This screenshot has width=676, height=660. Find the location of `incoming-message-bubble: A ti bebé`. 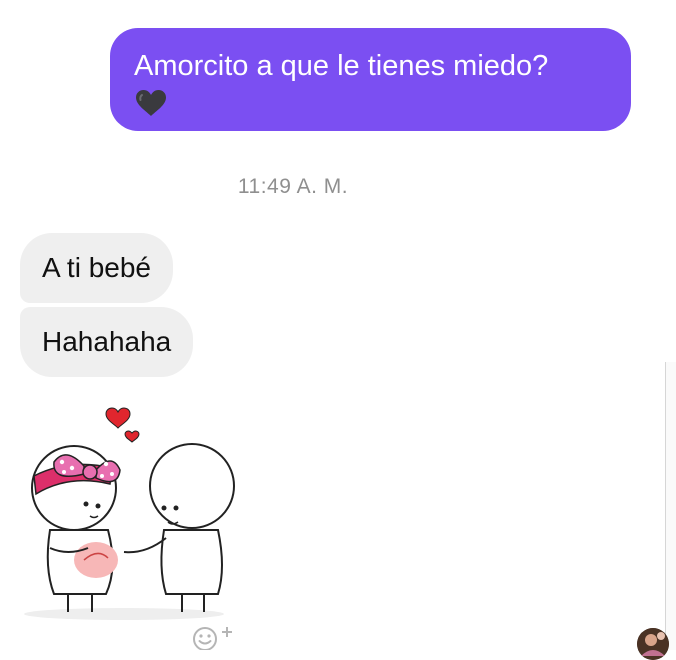

incoming-message-bubble: A ti bebé is located at coordinates (96, 268).